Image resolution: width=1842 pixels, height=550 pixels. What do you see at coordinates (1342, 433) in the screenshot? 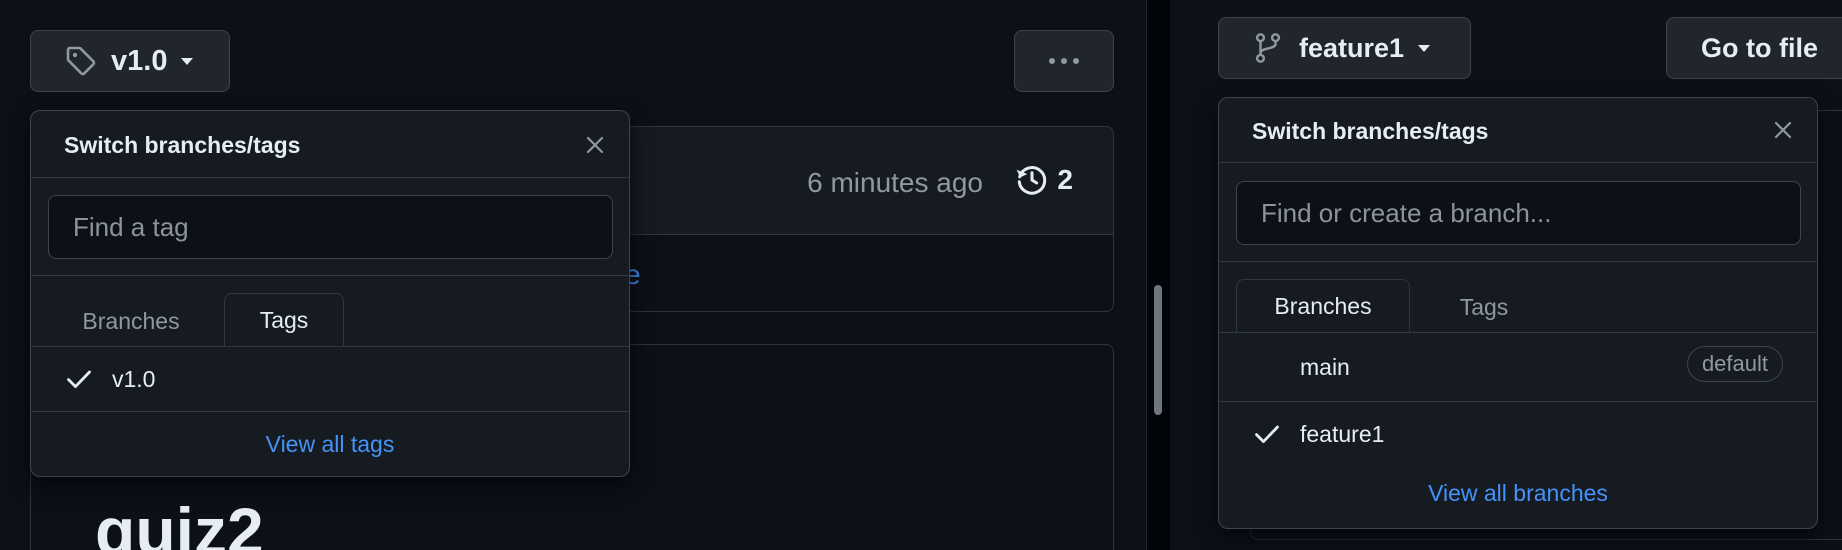
I see `branch-item-label: feature1` at bounding box center [1342, 433].